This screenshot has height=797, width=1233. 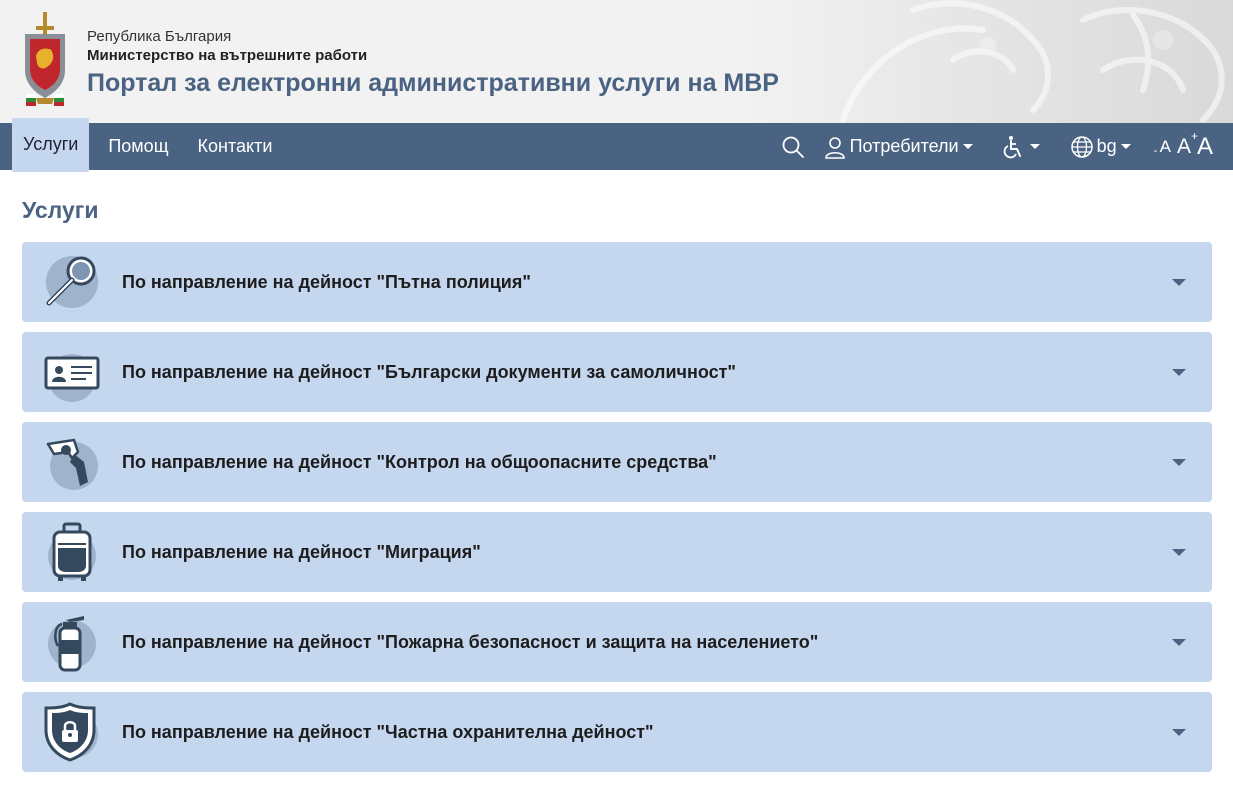 I want to click on nav-item-services: Услуги, so click(x=51, y=144).